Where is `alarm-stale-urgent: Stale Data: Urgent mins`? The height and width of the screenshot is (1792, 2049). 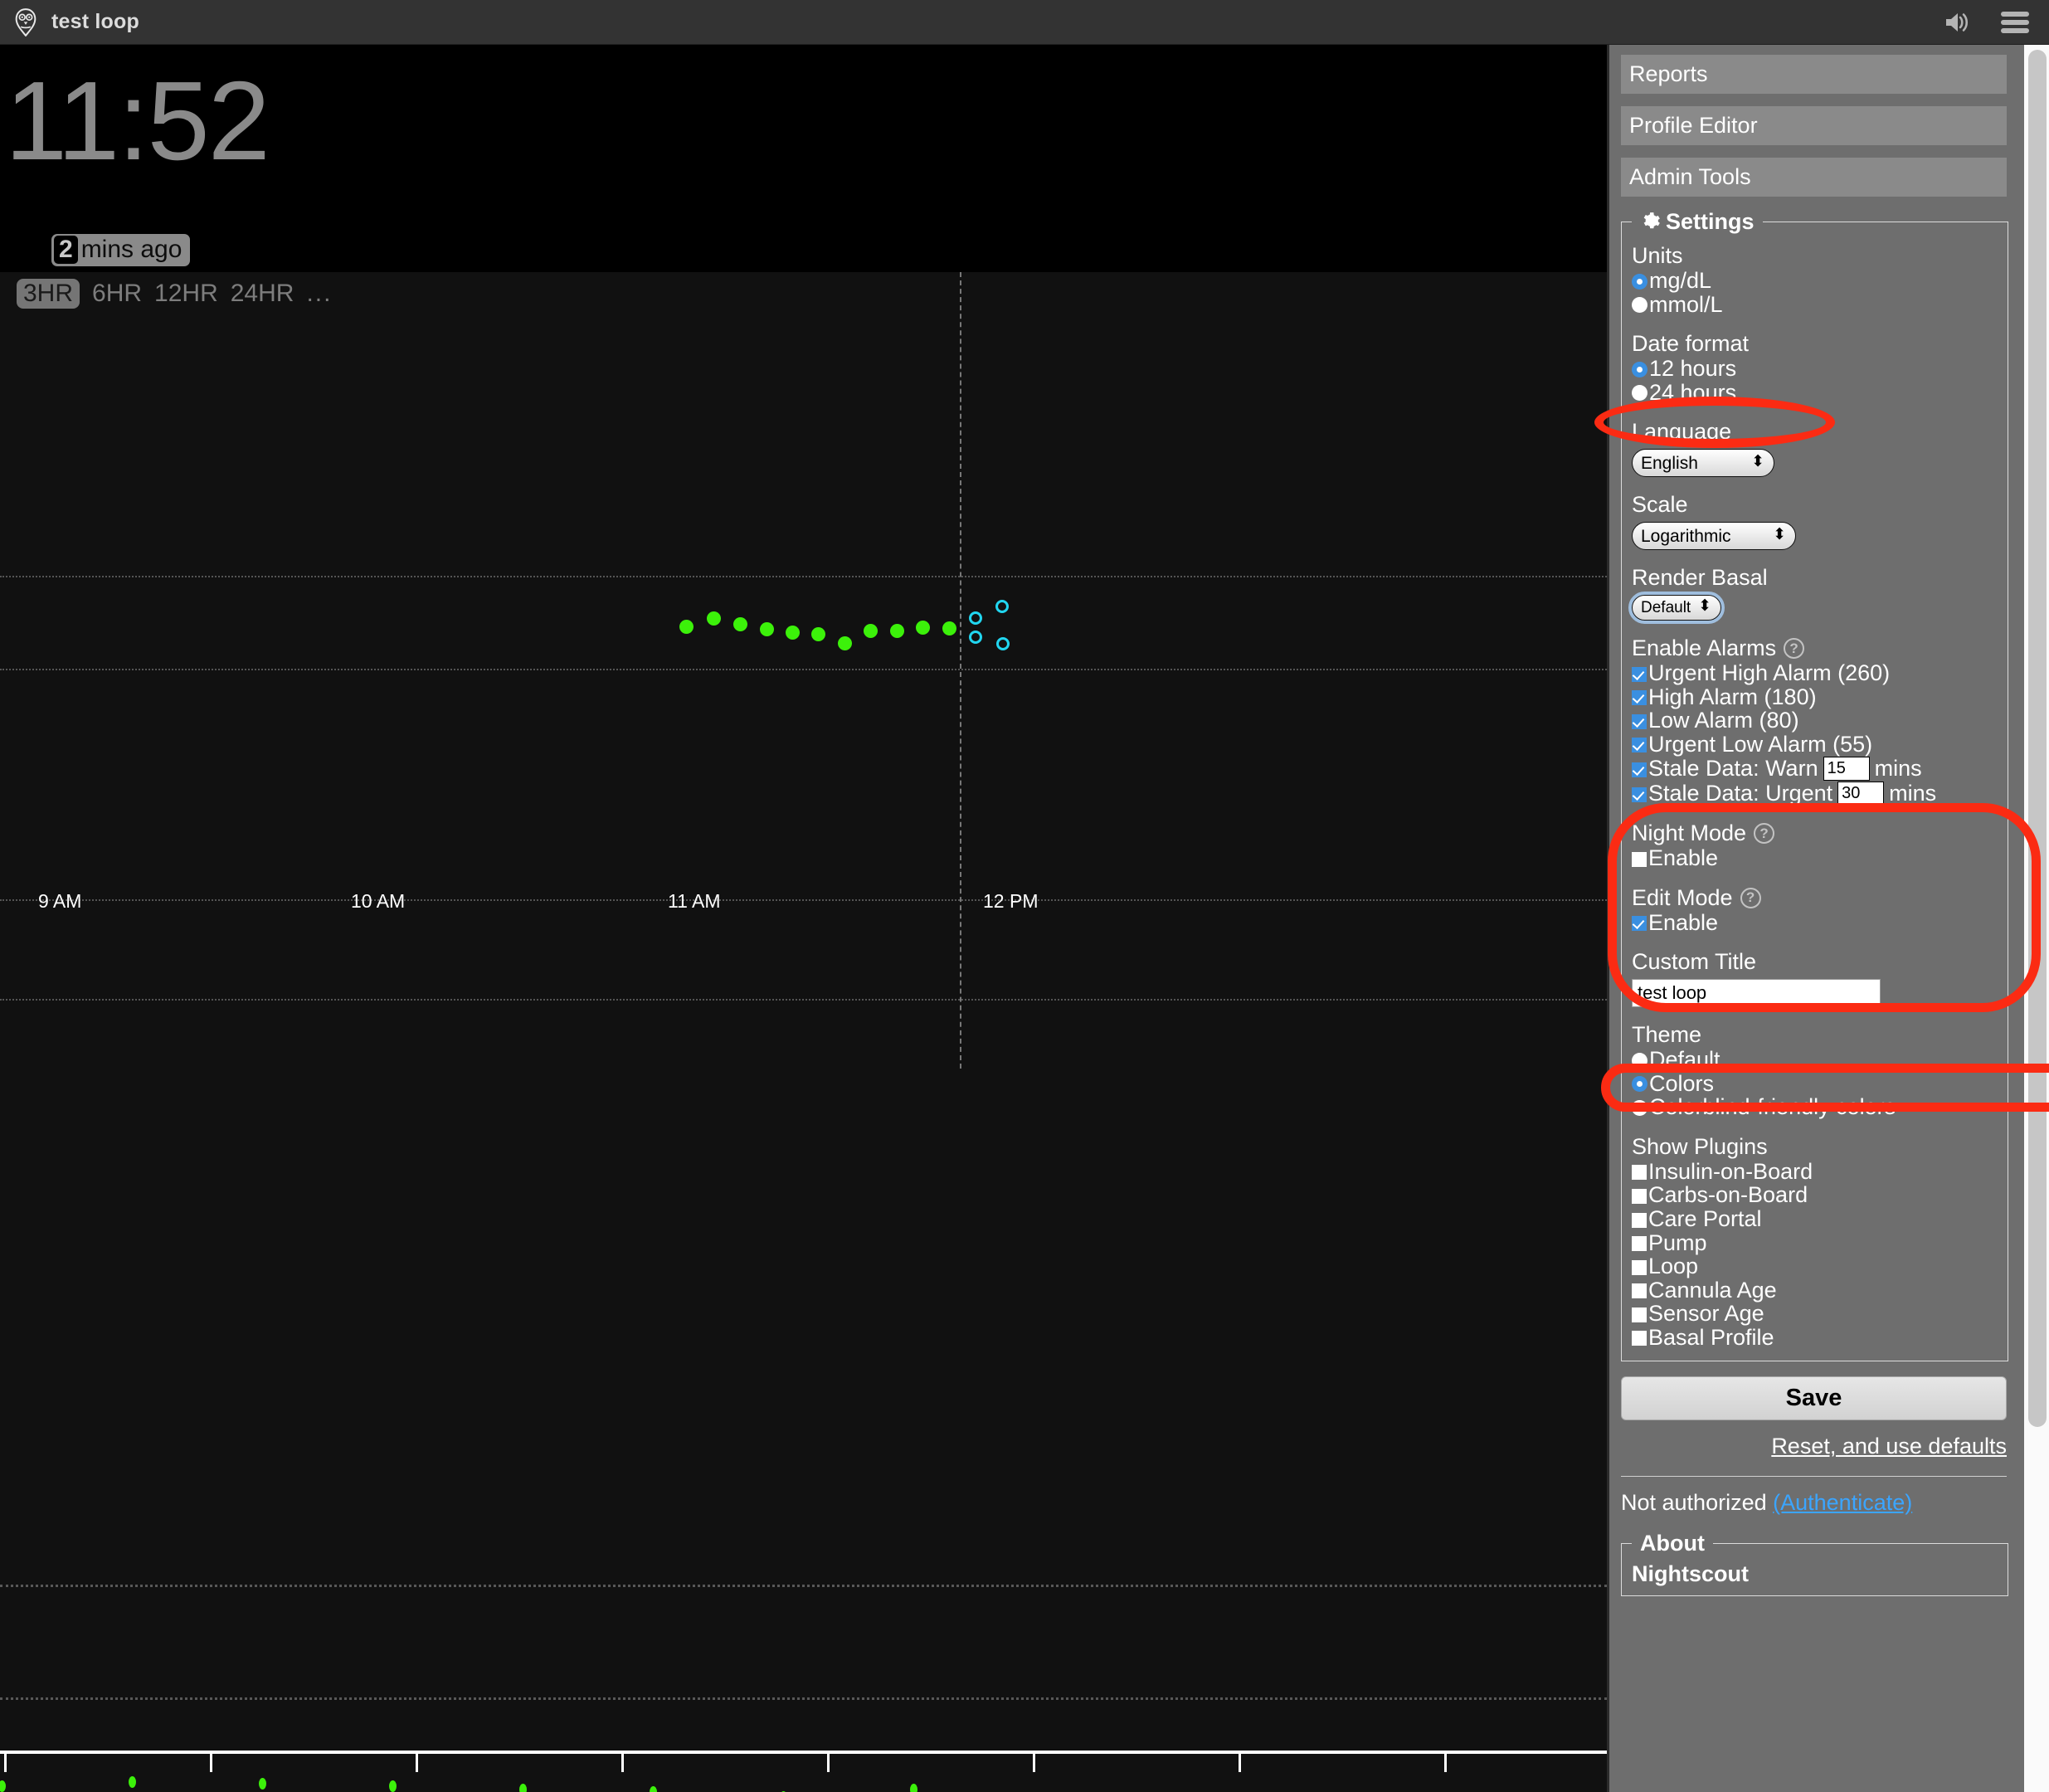
alarm-stale-urgent: Stale Data: Urgent mins is located at coordinates (1820, 794).